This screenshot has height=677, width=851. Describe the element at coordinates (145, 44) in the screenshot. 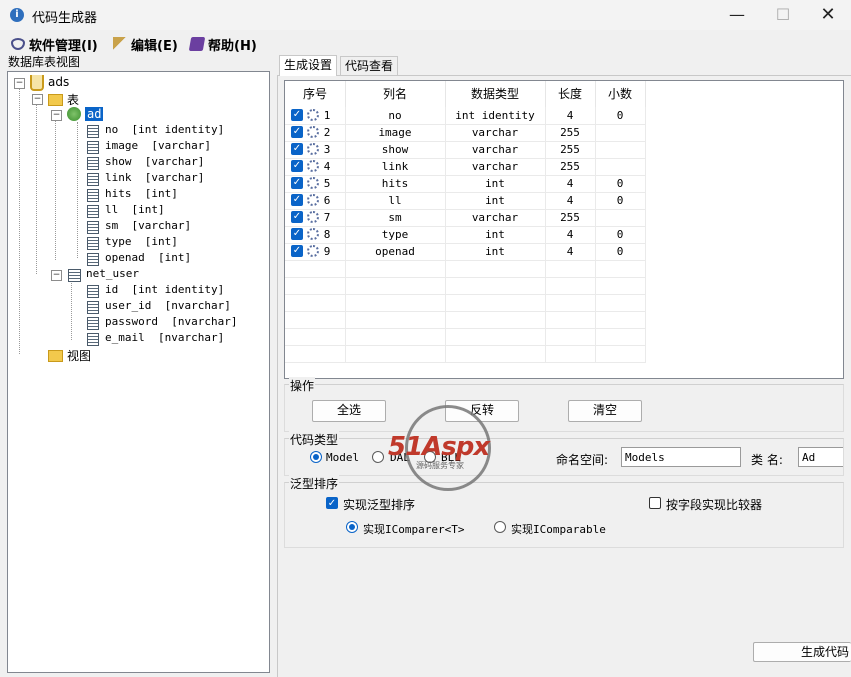

I see `menu-edit: 编辑(E)` at that location.